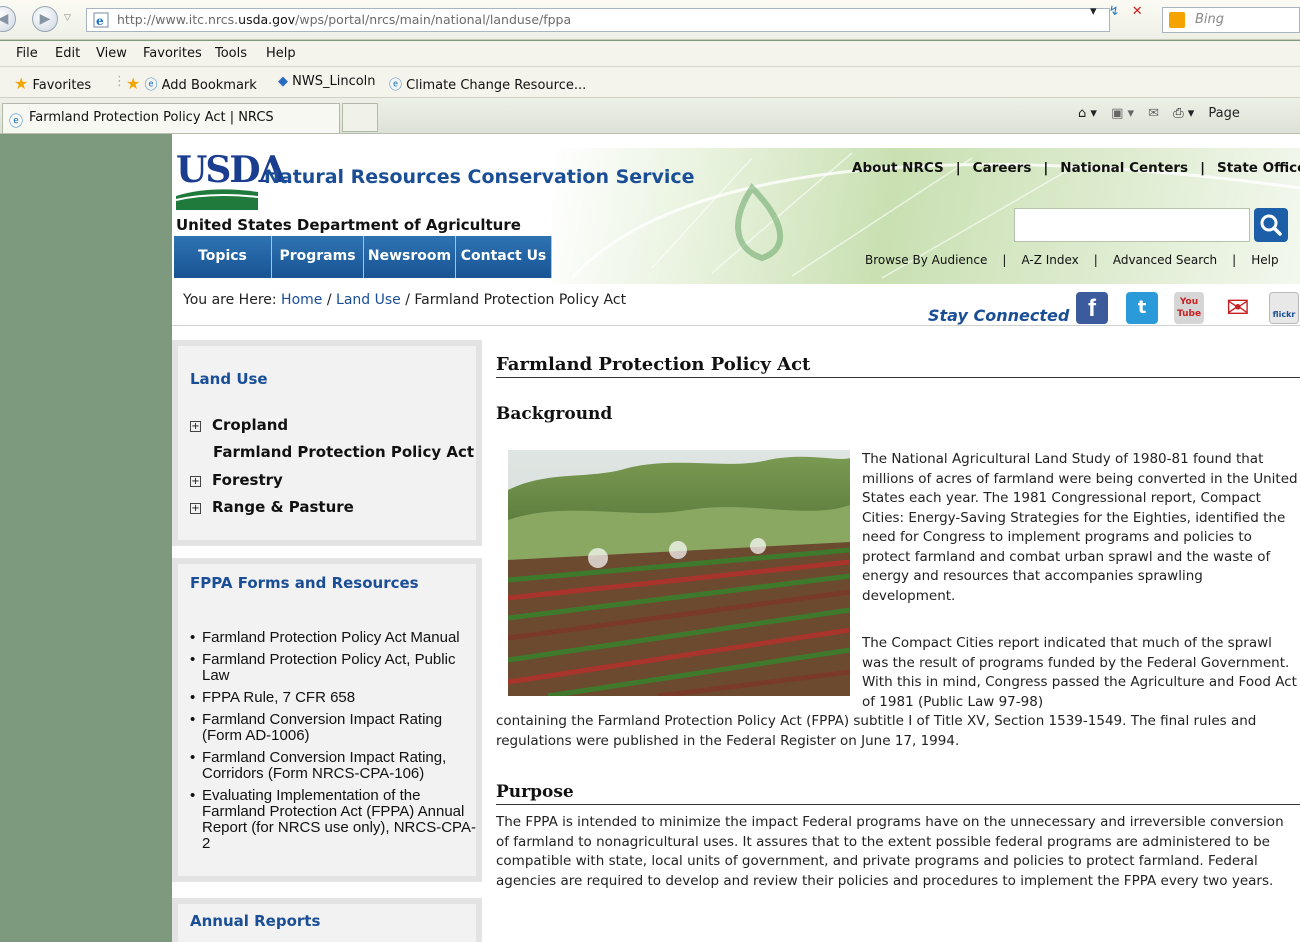  I want to click on nav-topics: Topics, so click(223, 257).